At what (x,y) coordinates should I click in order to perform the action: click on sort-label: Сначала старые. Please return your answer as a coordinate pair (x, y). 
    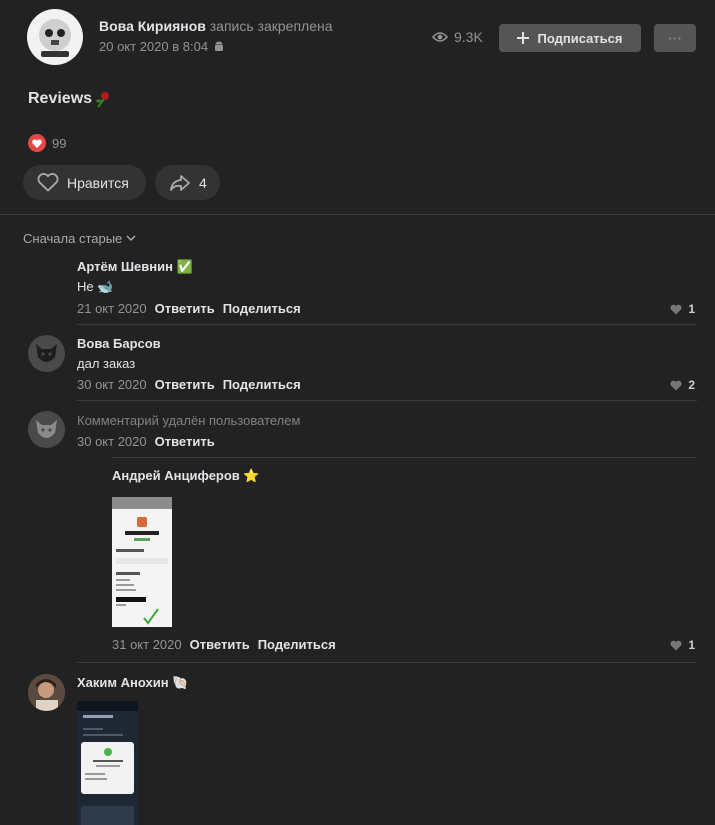
    Looking at the image, I should click on (73, 238).